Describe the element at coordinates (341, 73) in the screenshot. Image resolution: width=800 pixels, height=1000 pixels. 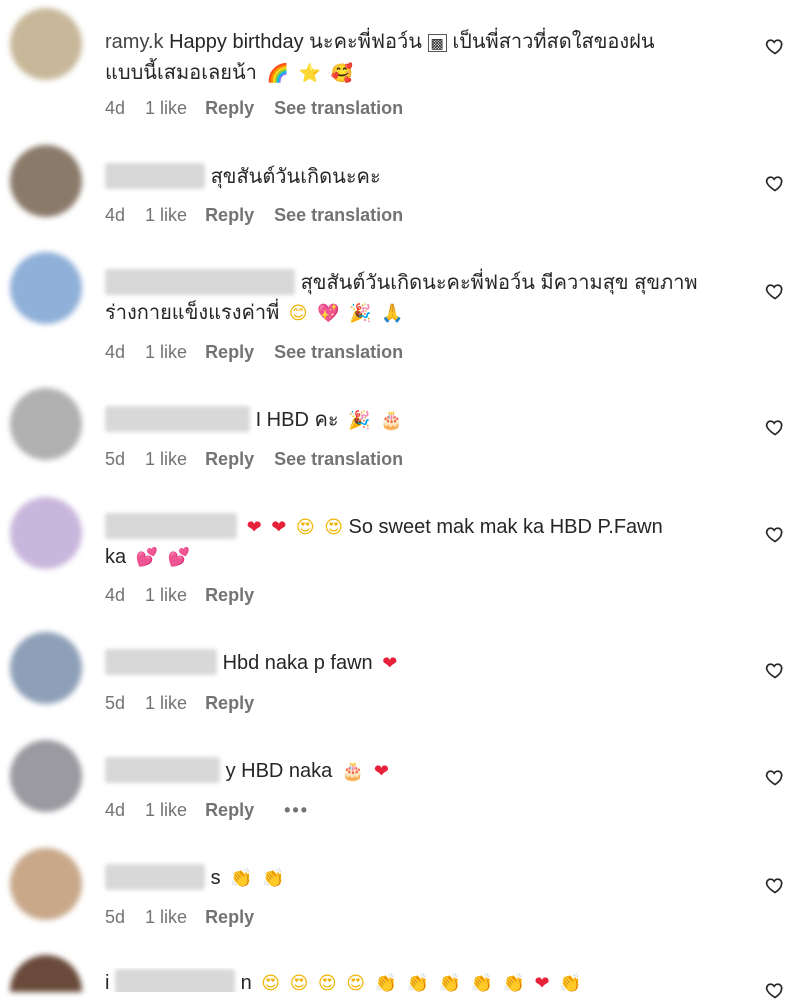
I see `hearts-face-emoji-icon: 🥰` at that location.